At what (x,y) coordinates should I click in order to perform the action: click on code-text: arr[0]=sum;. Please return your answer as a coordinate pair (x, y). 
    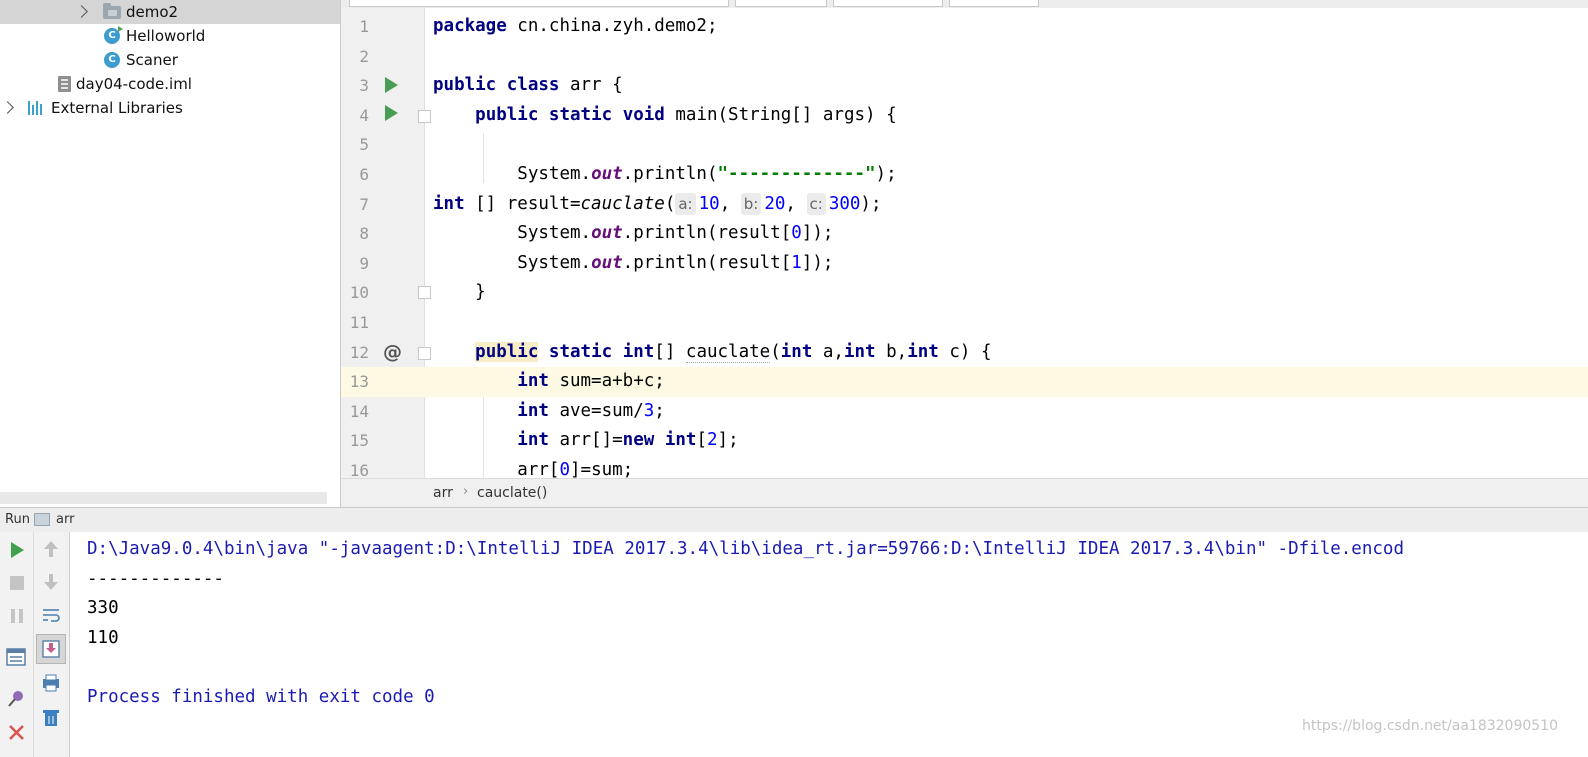
    Looking at the image, I should click on (533, 467).